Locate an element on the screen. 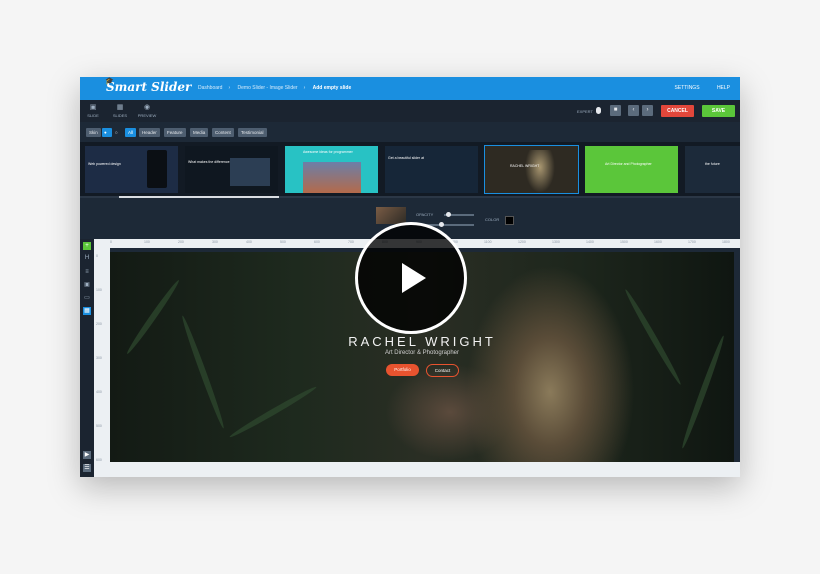 Image resolution: width=820 pixels, height=574 pixels. prev-slide-button: ‹ is located at coordinates (633, 110).